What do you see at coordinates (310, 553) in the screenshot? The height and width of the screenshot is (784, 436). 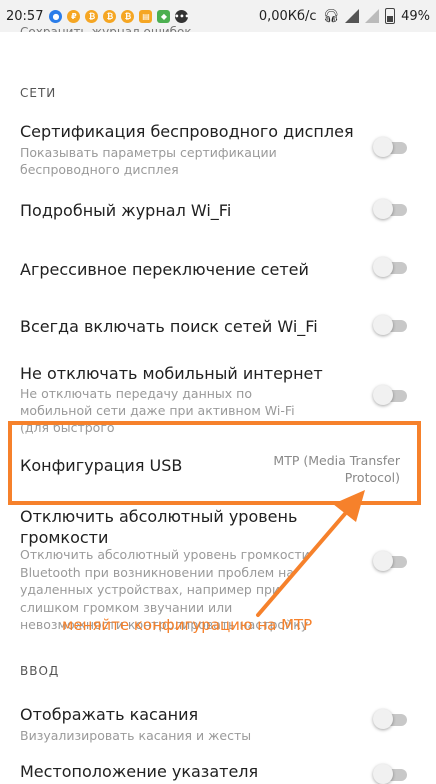 I see `annotation-arrow` at bounding box center [310, 553].